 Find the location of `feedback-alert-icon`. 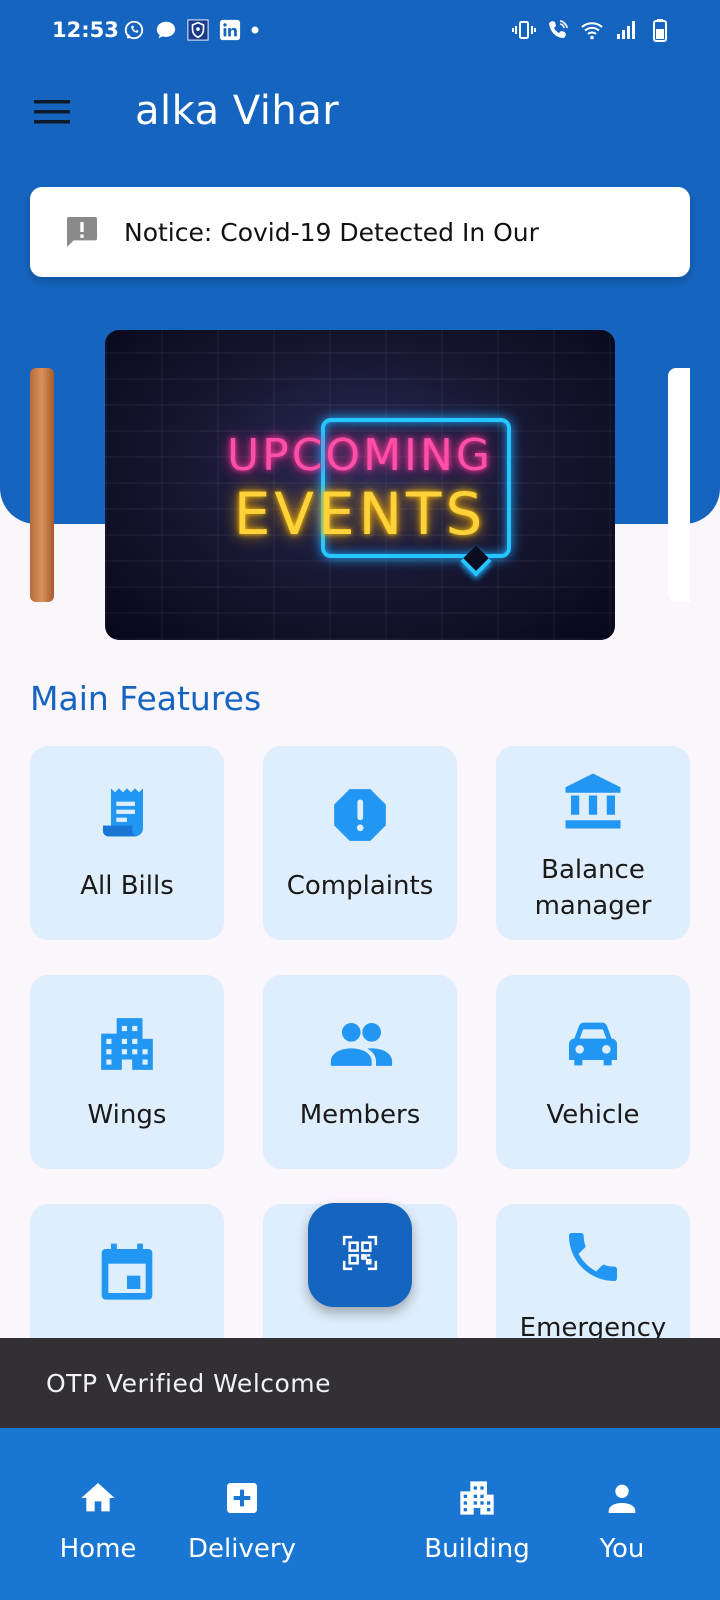

feedback-alert-icon is located at coordinates (82, 232).